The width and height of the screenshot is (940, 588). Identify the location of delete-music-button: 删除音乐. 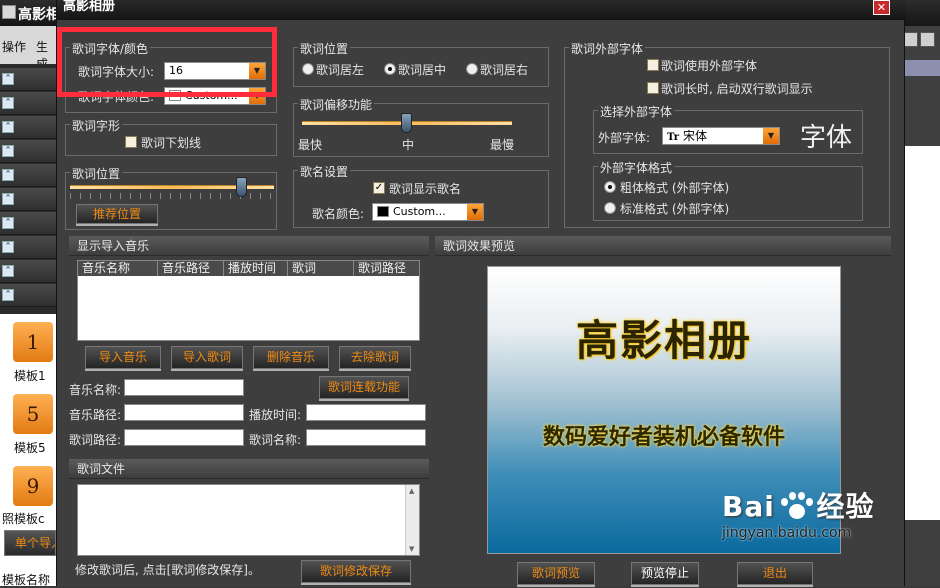
(291, 357).